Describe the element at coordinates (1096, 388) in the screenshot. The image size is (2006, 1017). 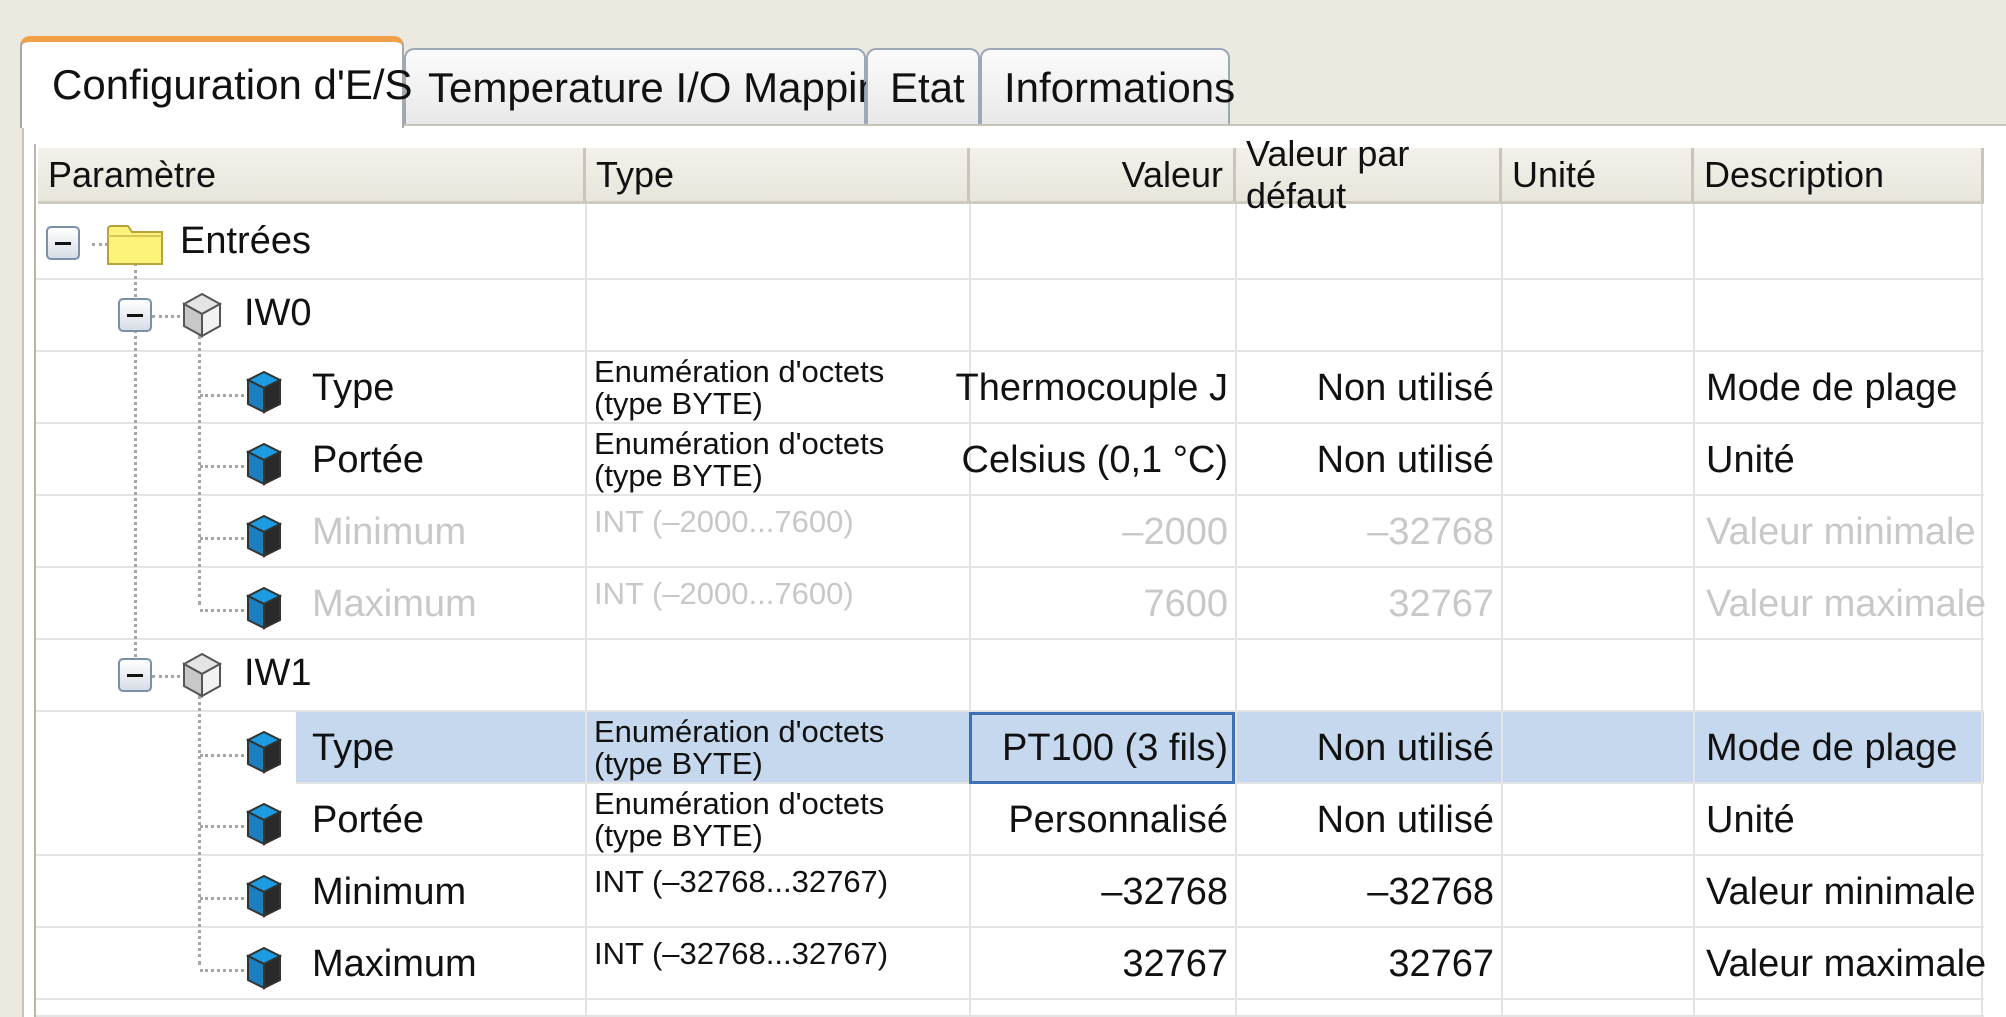
I see `param-value: Thermocouple J` at that location.